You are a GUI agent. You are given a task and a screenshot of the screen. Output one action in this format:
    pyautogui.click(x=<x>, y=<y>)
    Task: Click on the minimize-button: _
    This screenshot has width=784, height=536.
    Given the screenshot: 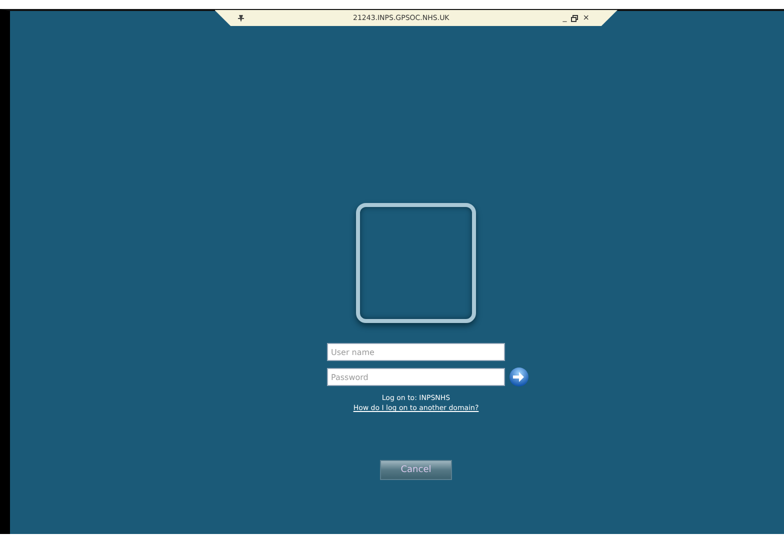 What is the action you would take?
    pyautogui.click(x=564, y=18)
    